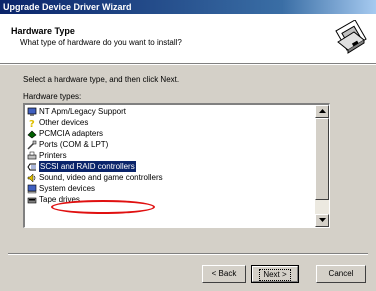 This screenshot has height=291, width=376. I want to click on sound-icon, so click(31, 177).